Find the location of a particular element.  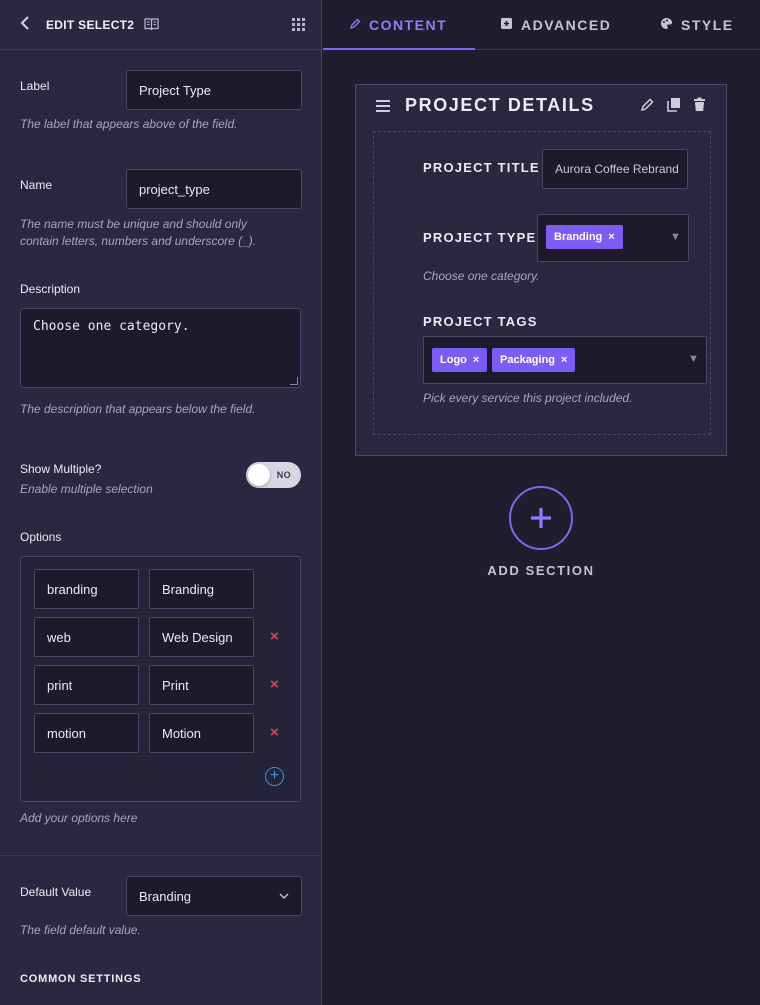

project-tags-select: Logo × Packaging × ▼ is located at coordinates (565, 360).